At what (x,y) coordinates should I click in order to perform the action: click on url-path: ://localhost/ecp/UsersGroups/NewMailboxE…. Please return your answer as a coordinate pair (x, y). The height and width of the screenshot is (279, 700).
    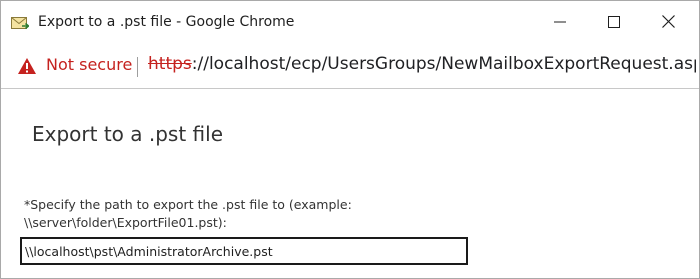
    Looking at the image, I should click on (443, 64).